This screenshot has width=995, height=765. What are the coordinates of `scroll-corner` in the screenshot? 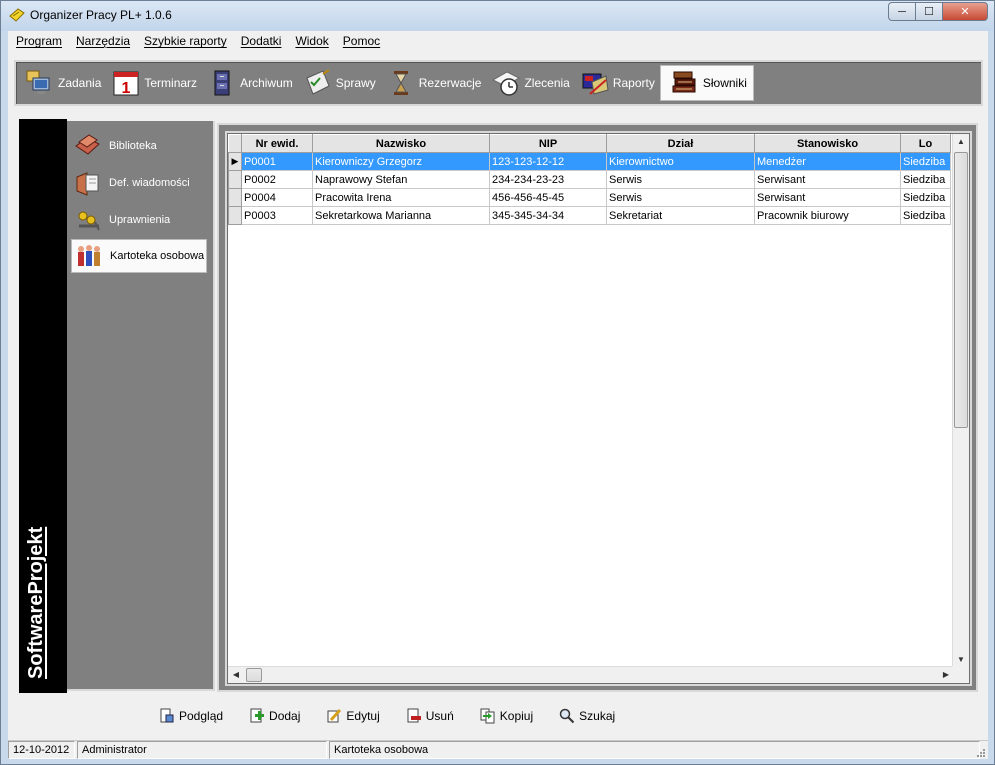 It's located at (960, 674).